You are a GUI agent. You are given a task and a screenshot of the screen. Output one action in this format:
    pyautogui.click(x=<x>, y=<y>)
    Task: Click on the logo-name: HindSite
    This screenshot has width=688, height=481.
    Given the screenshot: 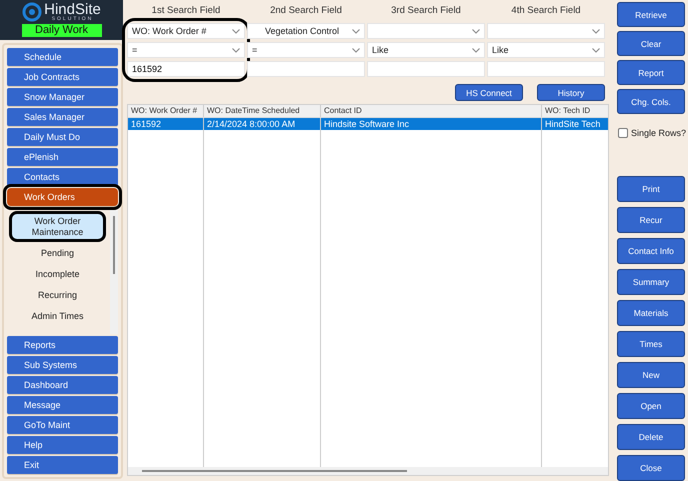 What is the action you would take?
    pyautogui.click(x=72, y=9)
    